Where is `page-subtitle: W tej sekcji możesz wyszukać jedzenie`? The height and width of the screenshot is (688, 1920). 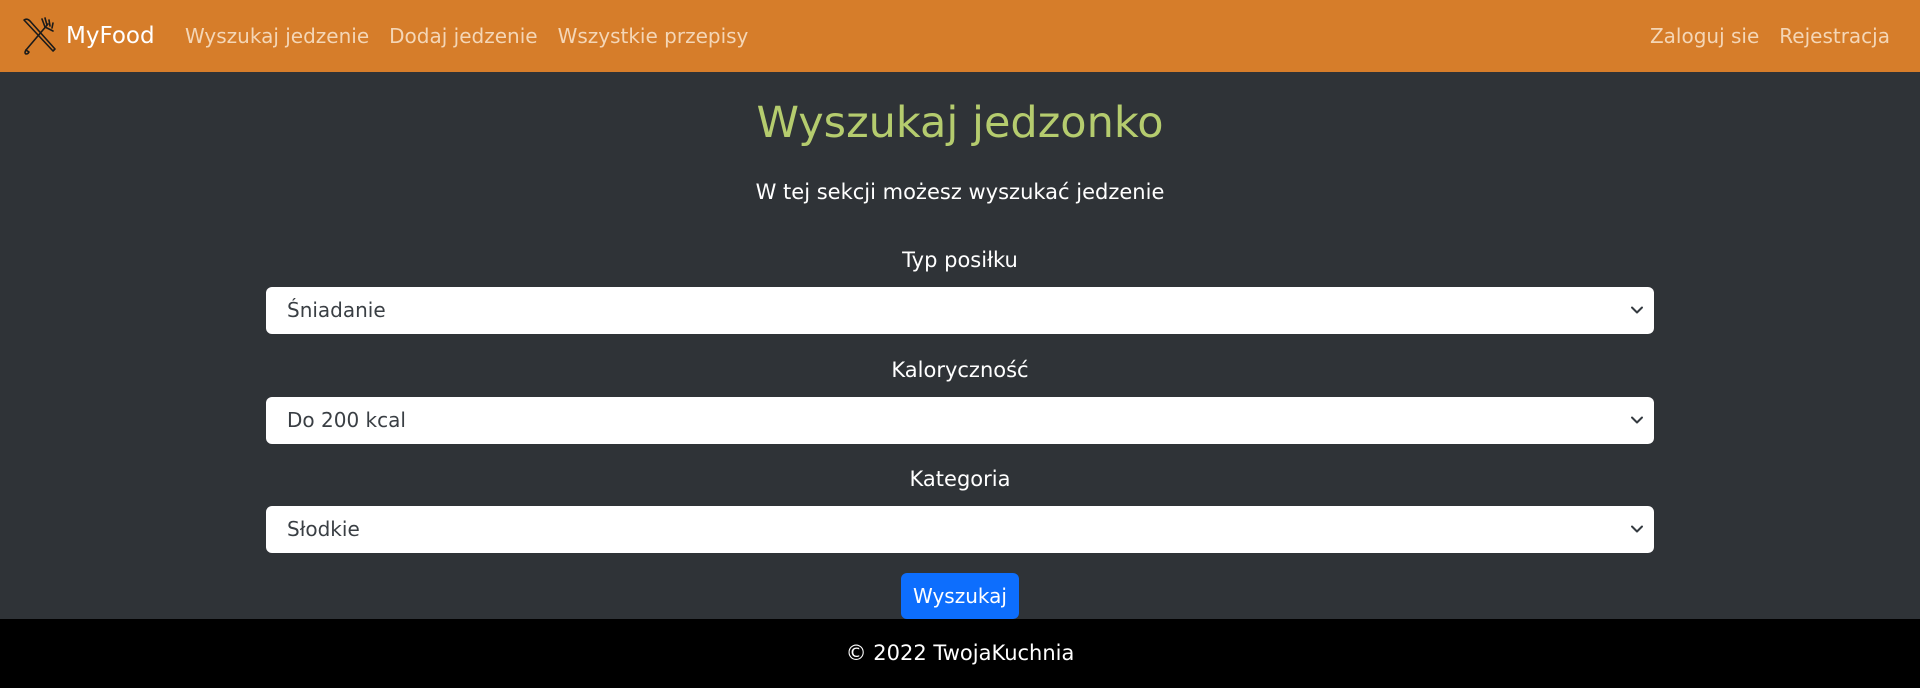
page-subtitle: W tej sekcji możesz wyszukać jedzenie is located at coordinates (960, 192).